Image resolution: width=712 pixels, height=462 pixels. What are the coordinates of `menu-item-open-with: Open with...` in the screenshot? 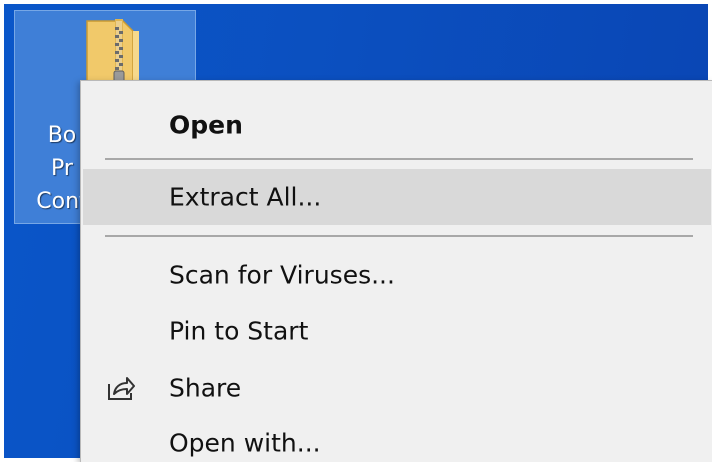 It's located at (397, 438).